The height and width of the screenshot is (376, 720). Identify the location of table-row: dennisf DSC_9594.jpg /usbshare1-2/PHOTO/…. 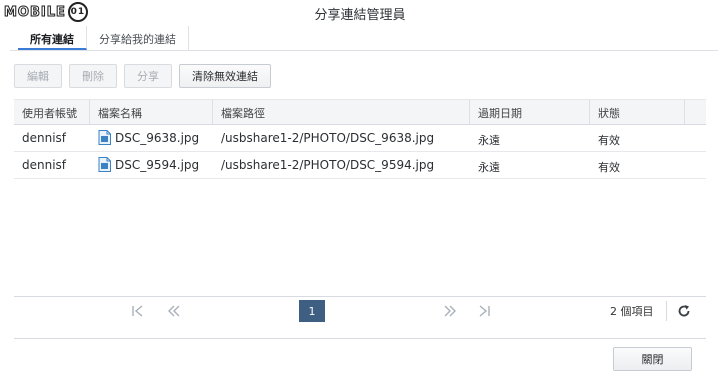
(360, 165).